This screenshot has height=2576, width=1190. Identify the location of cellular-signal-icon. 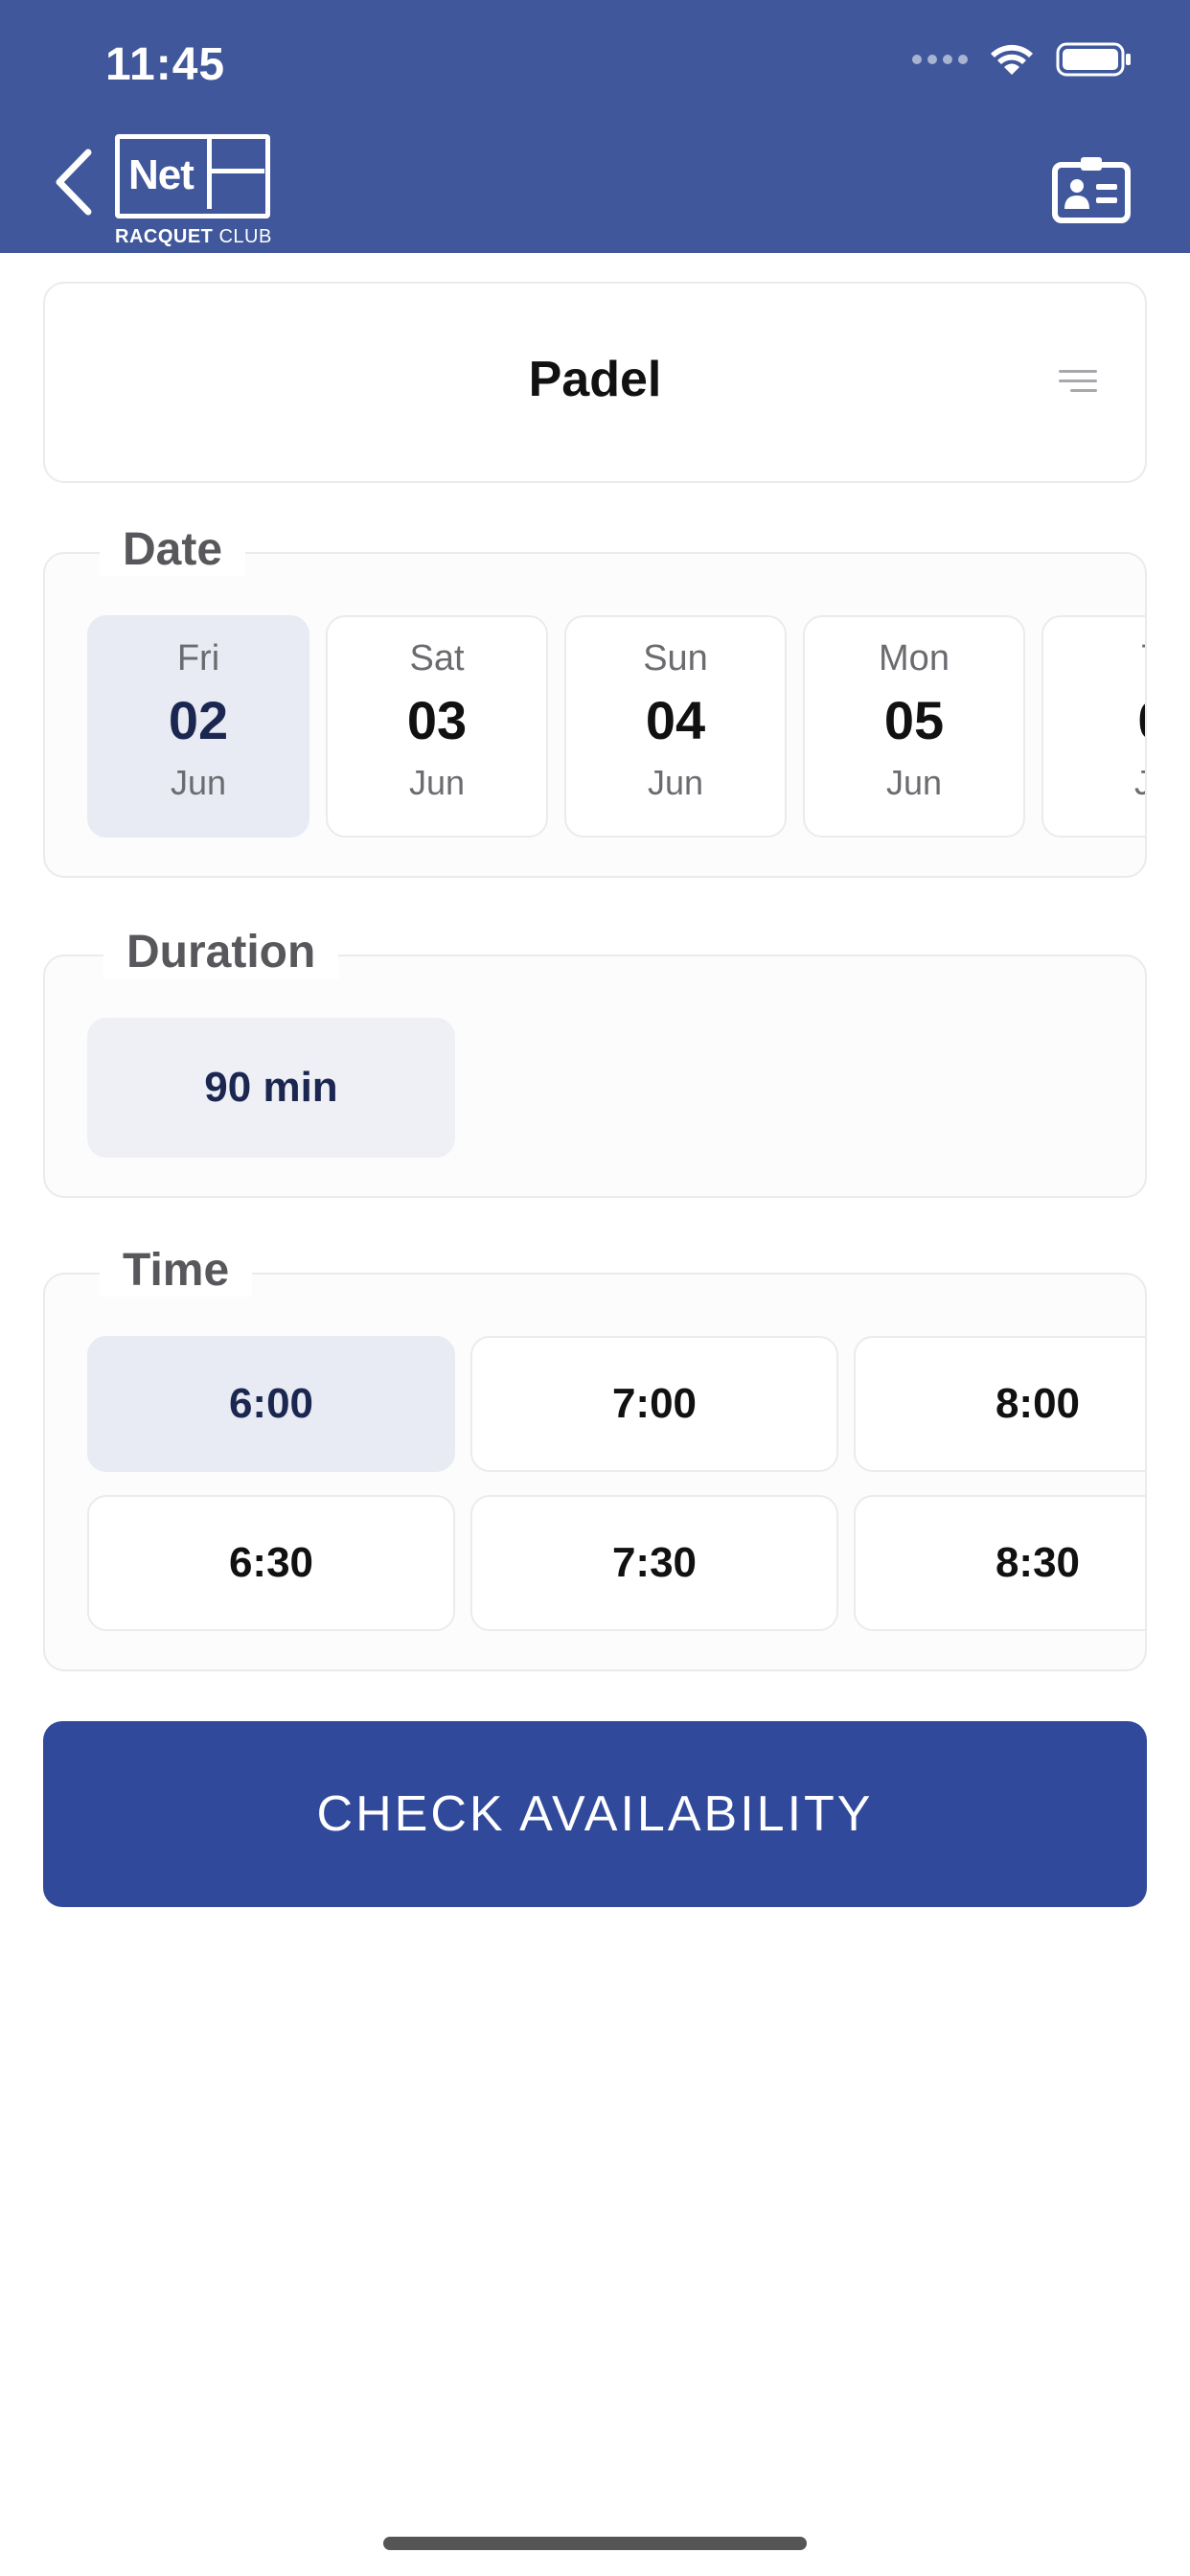
(940, 59).